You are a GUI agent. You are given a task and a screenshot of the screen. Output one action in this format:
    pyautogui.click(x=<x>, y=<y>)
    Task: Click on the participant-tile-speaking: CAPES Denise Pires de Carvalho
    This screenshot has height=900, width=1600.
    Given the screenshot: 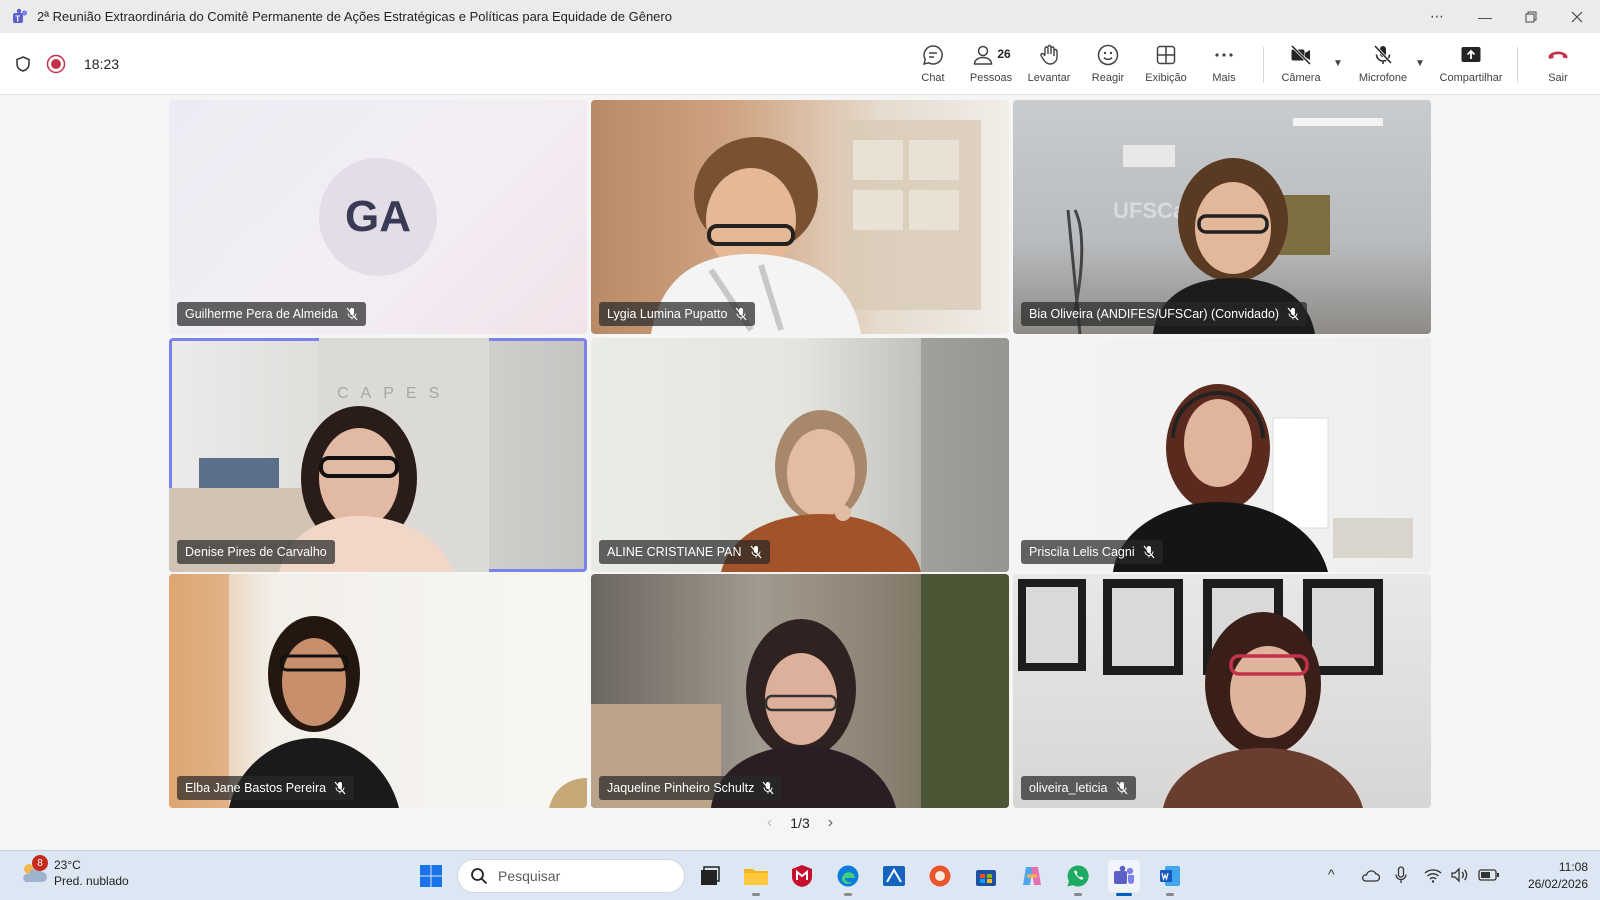 What is the action you would take?
    pyautogui.click(x=378, y=455)
    